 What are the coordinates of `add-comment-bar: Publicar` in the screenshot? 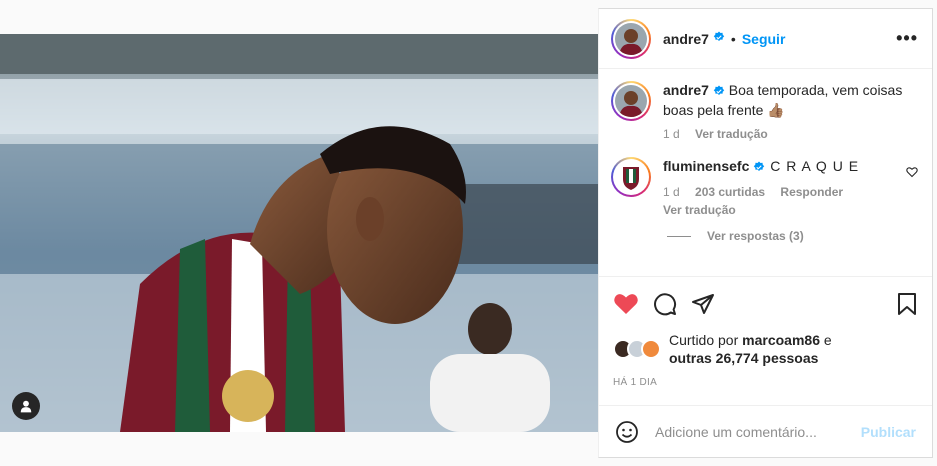 It's located at (765, 431).